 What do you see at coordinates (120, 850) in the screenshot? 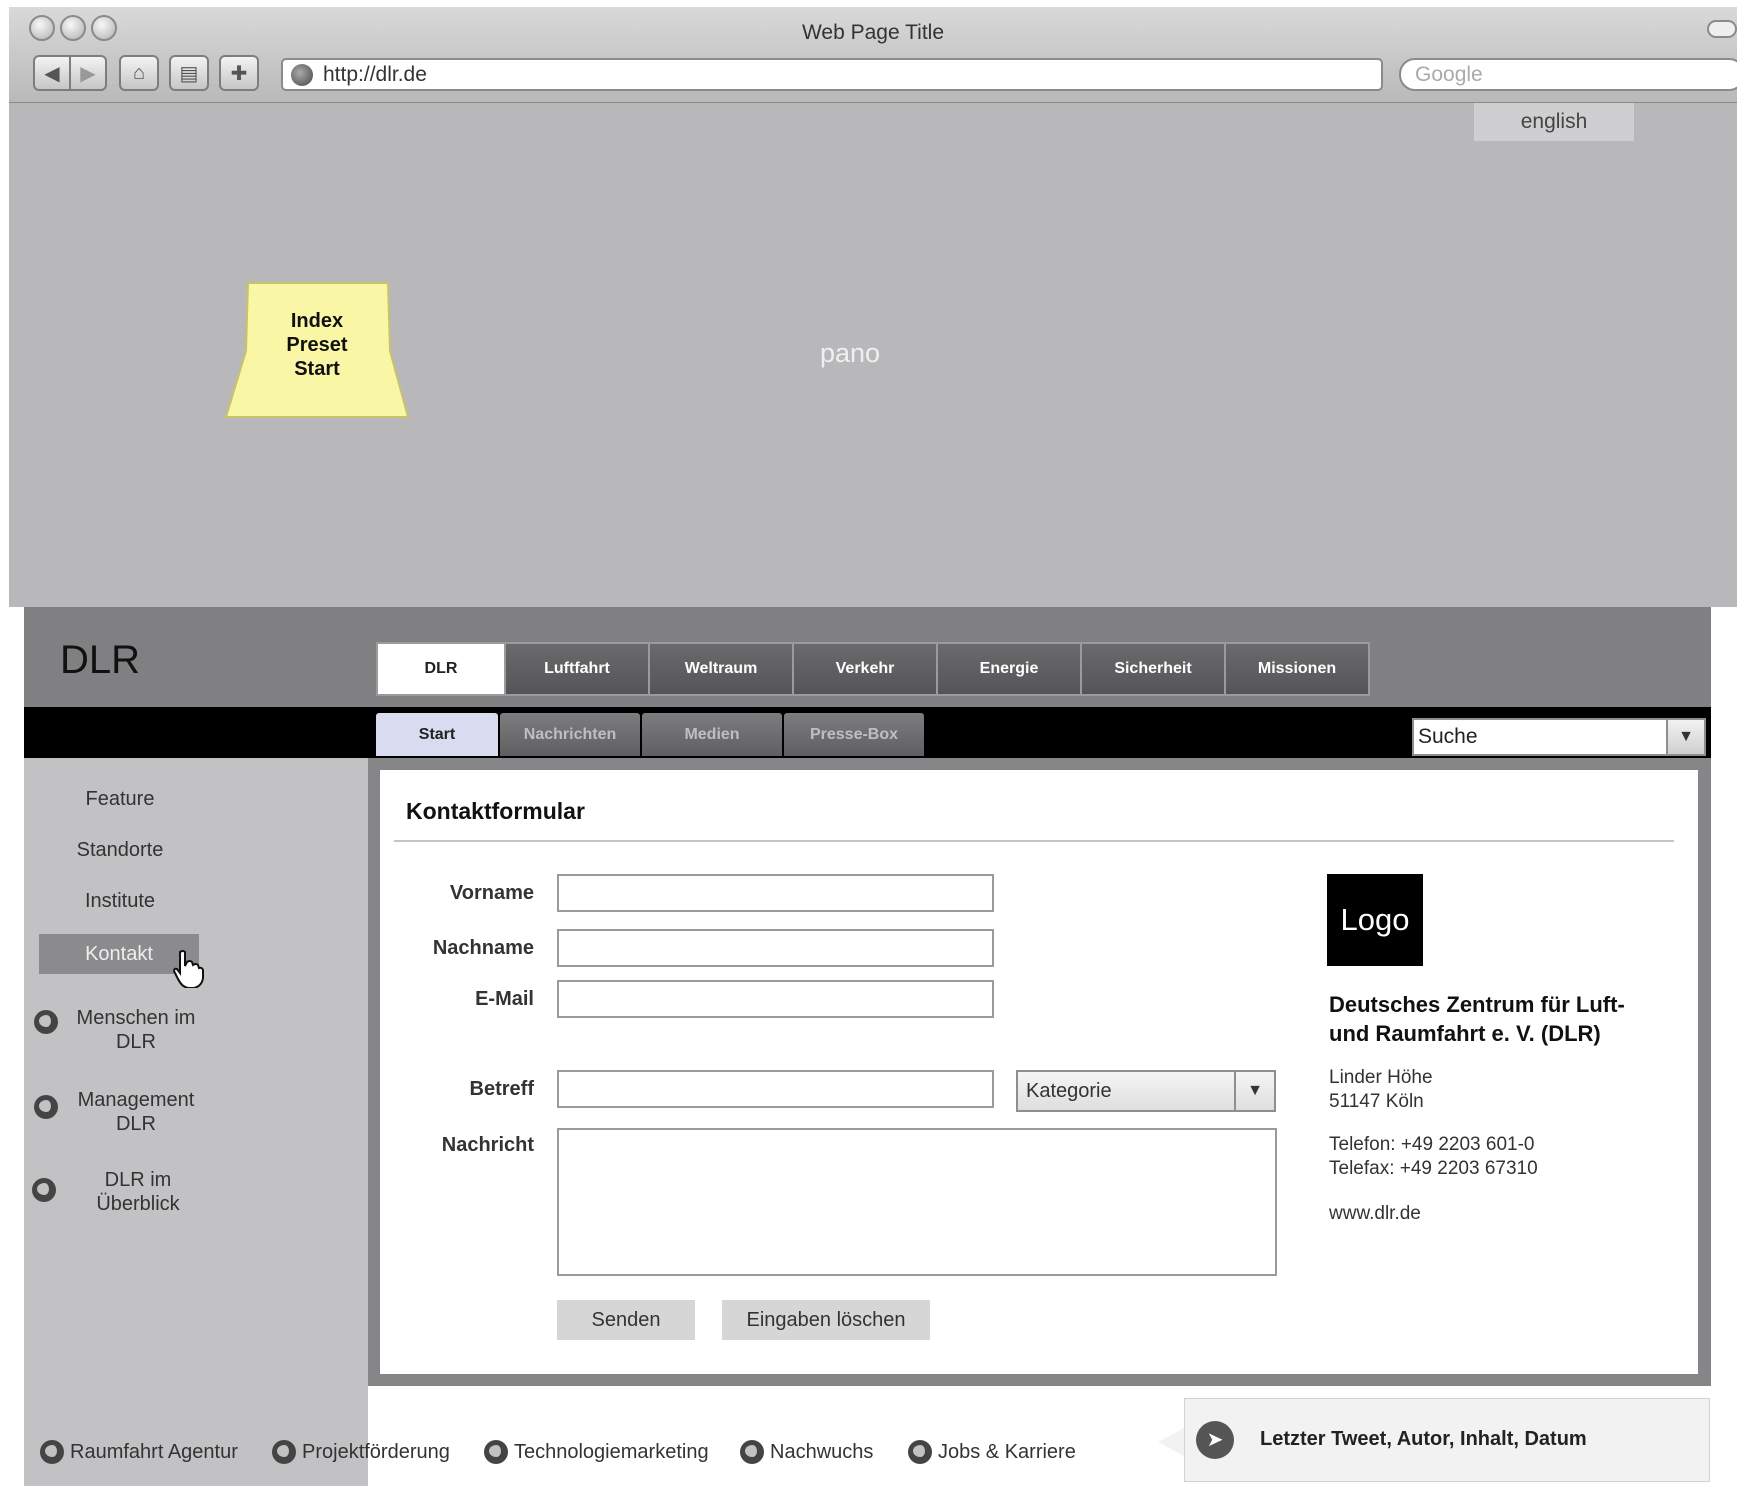
I see `sidebar-item-standorte: Standorte` at bounding box center [120, 850].